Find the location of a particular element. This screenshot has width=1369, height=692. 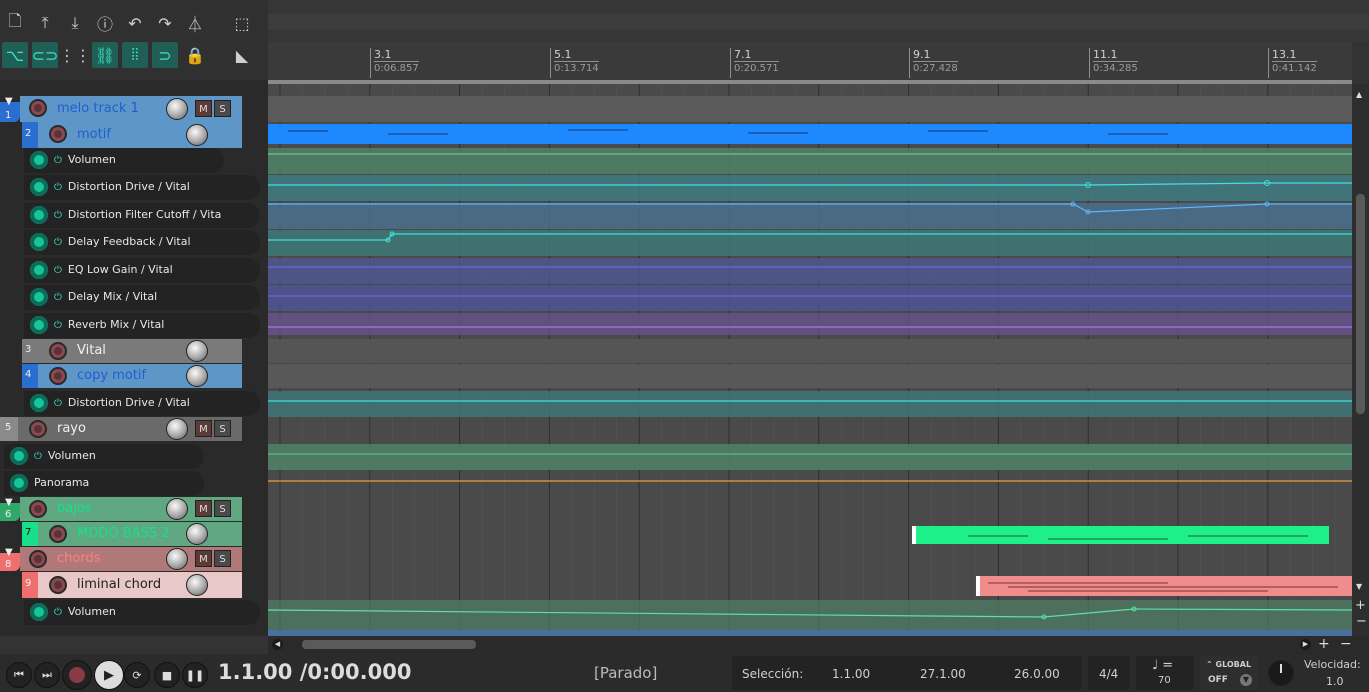

snap-grid-icon: ⦙⦙ is located at coordinates (135, 55).